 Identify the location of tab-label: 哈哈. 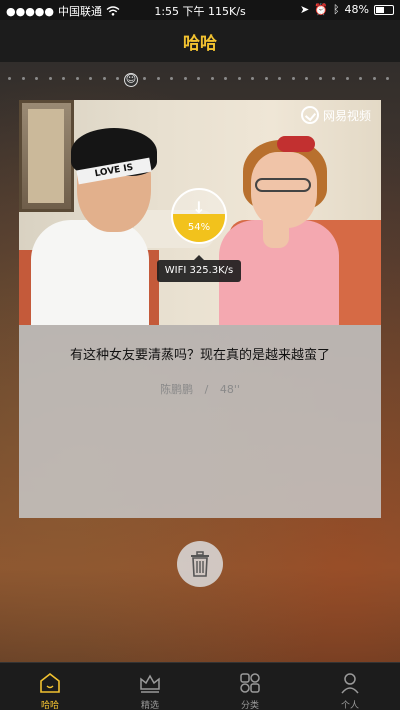
(49, 705).